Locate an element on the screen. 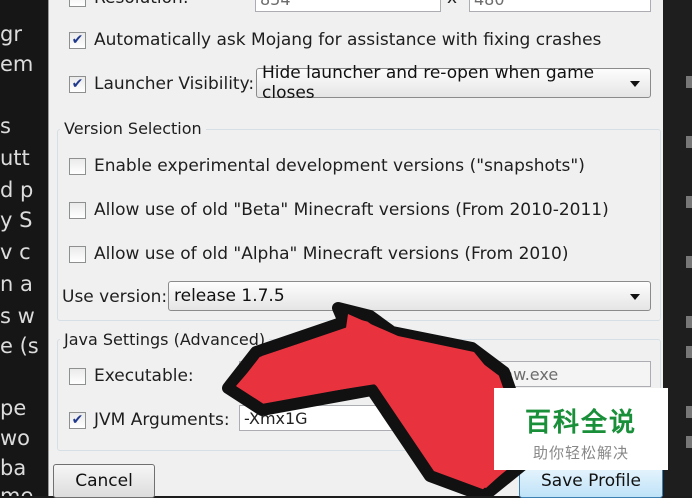  watermark-subtitle: 助你轻松解决 is located at coordinates (580, 453).